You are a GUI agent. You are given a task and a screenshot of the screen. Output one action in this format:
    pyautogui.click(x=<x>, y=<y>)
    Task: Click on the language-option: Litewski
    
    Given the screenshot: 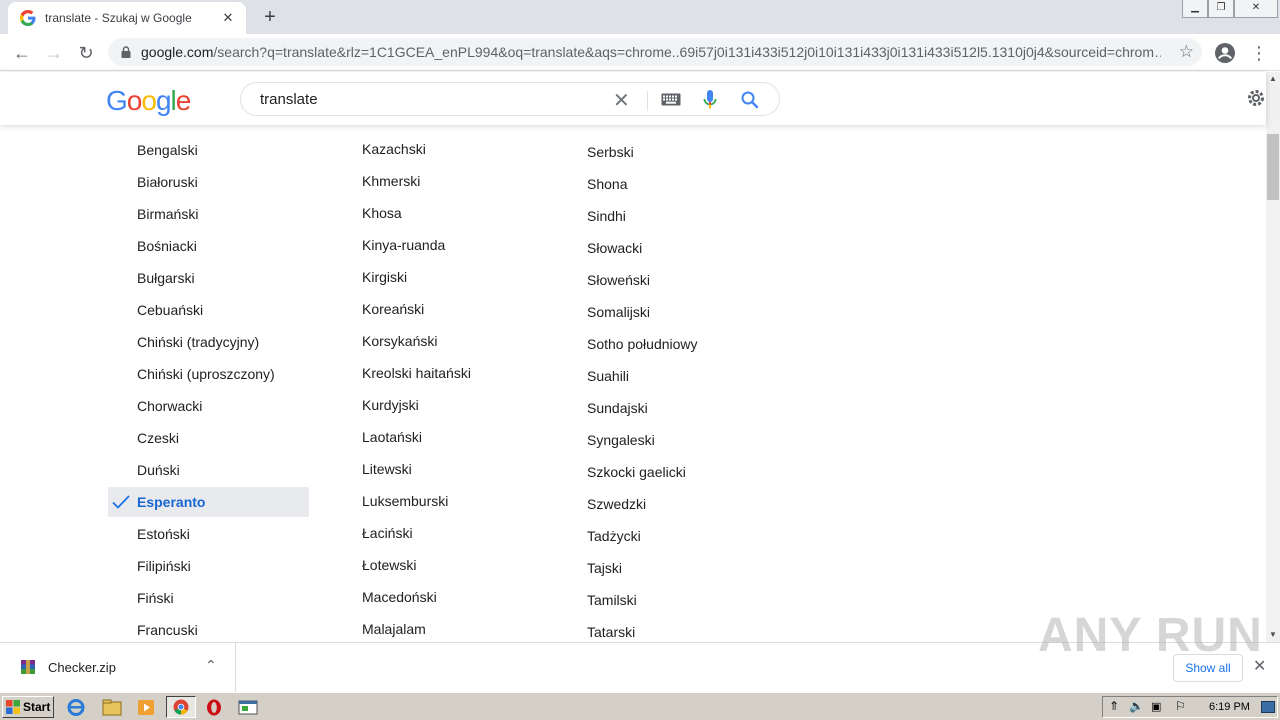 What is the action you would take?
    pyautogui.click(x=387, y=469)
    